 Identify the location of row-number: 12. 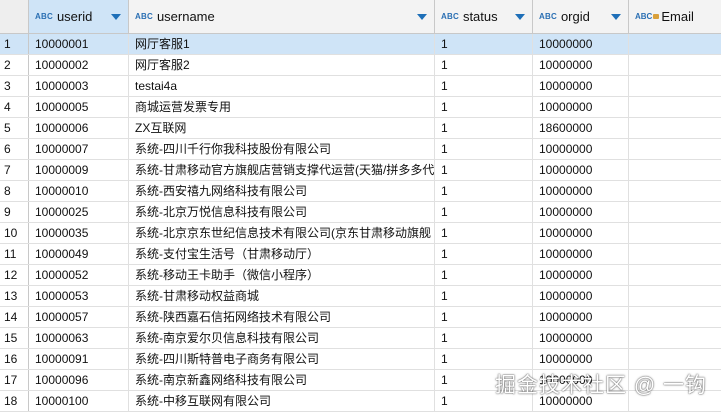
(14, 275).